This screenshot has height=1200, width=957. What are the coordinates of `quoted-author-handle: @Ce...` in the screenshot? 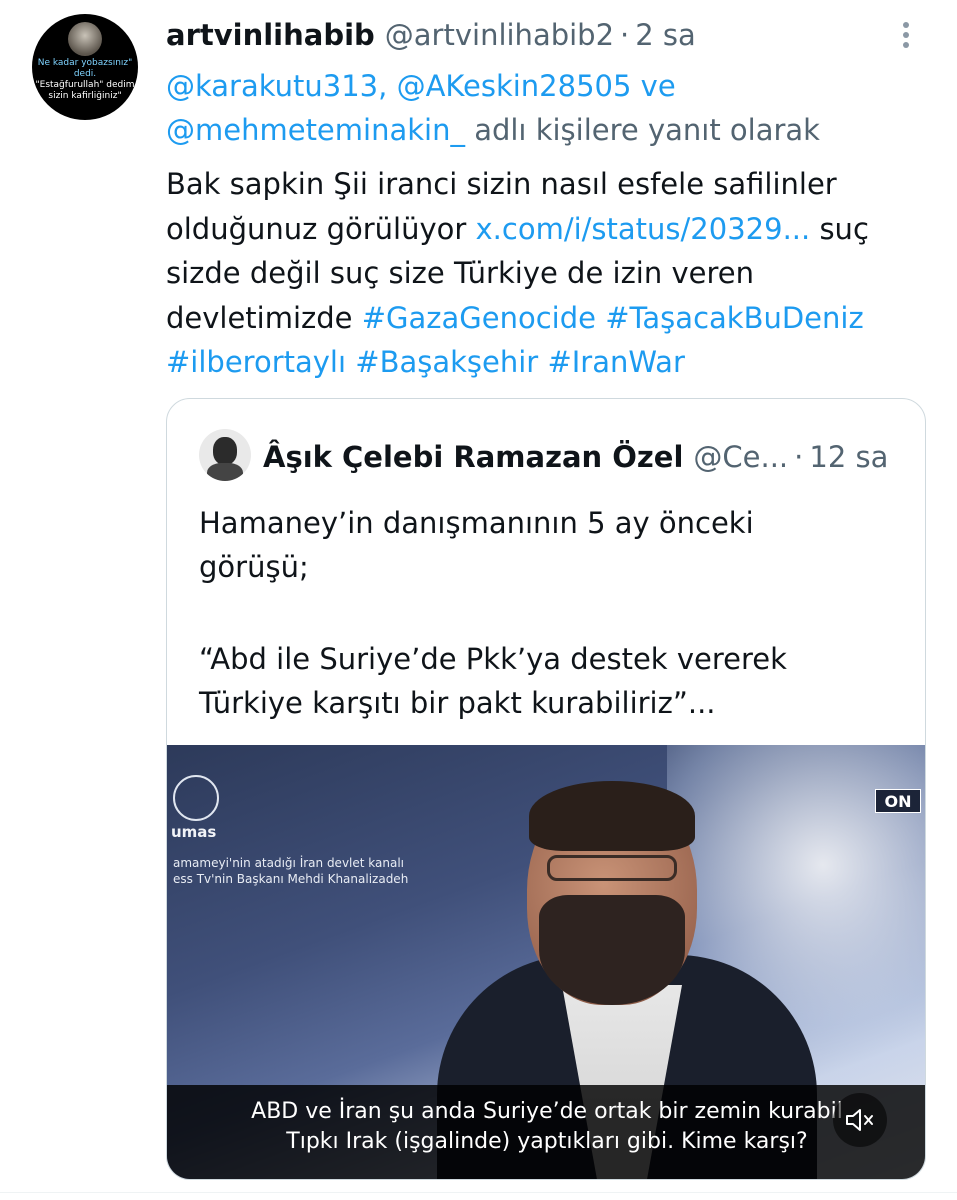 It's located at (740, 457).